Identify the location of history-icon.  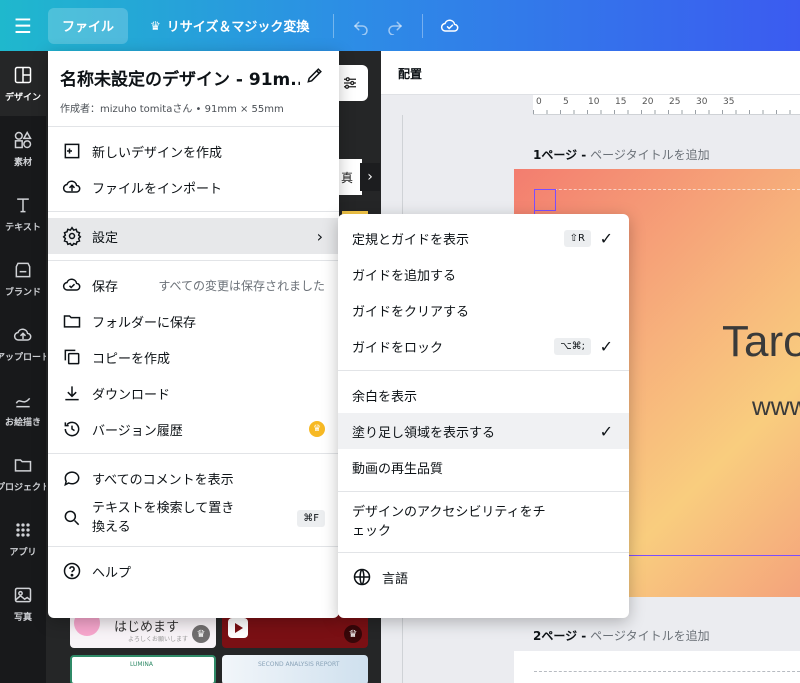
(72, 429).